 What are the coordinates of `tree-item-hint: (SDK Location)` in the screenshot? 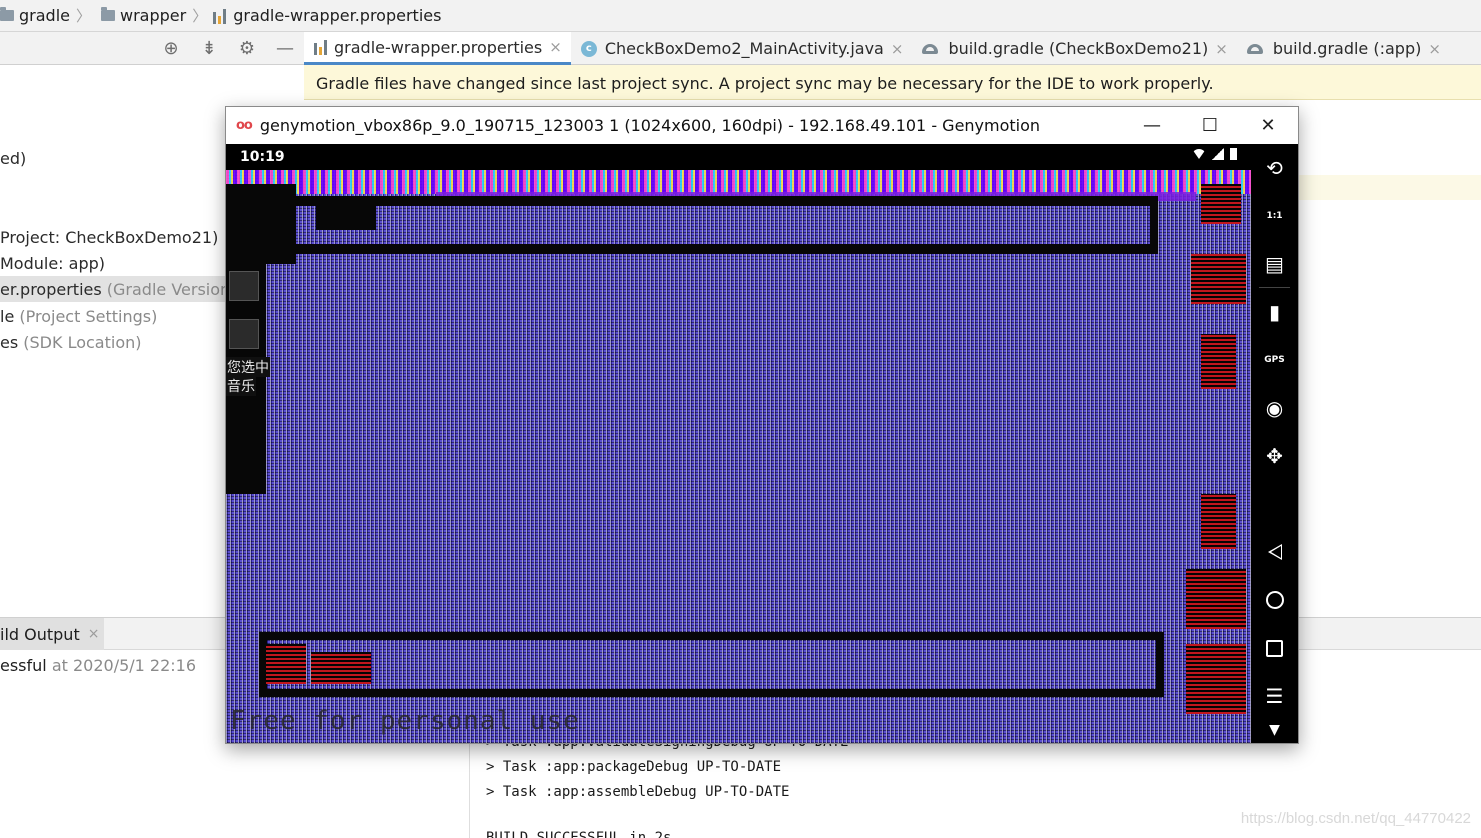 It's located at (80, 342).